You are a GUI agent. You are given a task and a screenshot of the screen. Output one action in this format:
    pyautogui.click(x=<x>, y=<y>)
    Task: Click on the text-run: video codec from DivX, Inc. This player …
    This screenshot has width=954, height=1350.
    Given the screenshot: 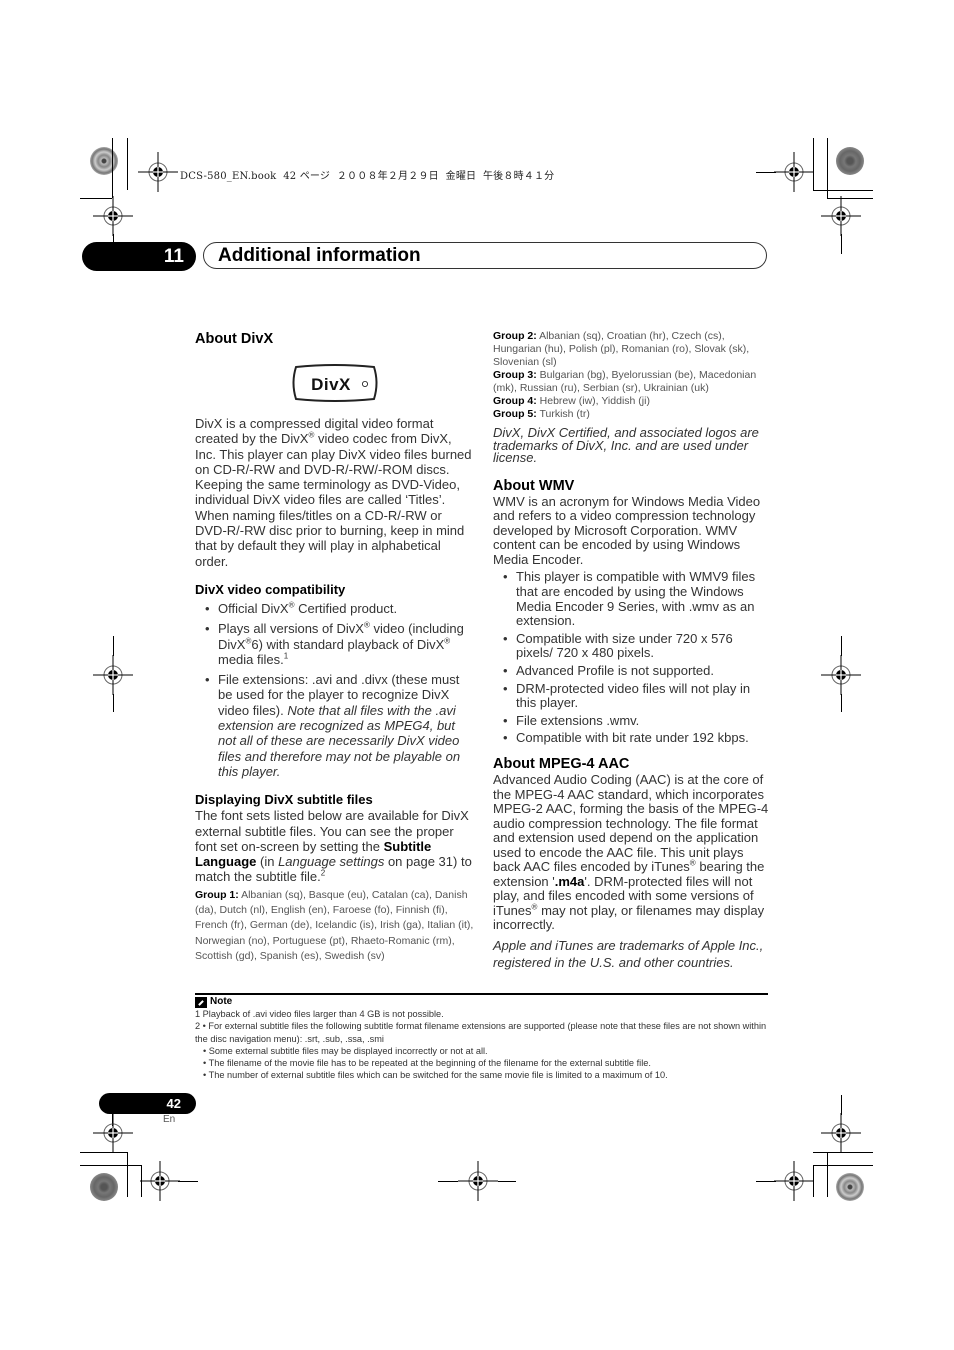 What is the action you would take?
    pyautogui.click(x=333, y=500)
    